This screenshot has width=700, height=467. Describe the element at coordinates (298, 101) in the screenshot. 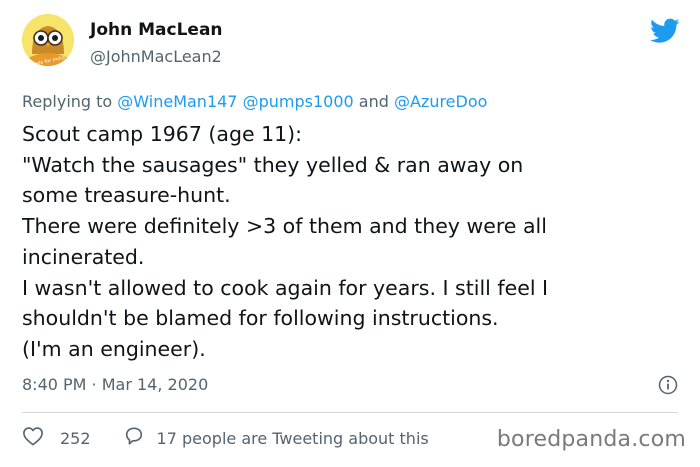

I see `mention-link: @pumps1000` at that location.